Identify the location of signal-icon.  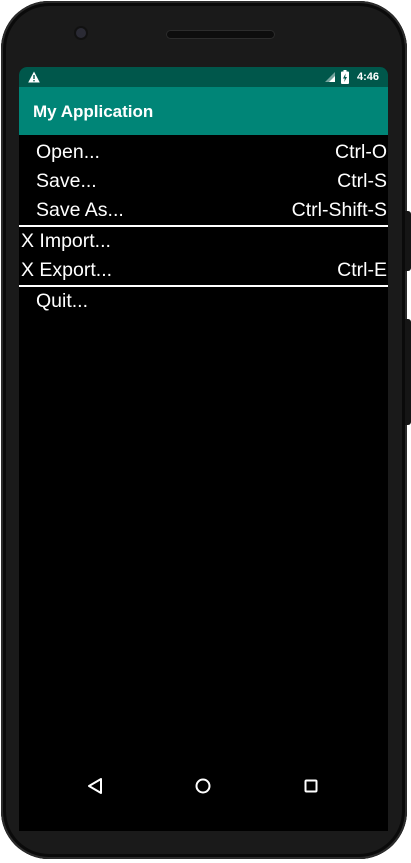
(330, 77).